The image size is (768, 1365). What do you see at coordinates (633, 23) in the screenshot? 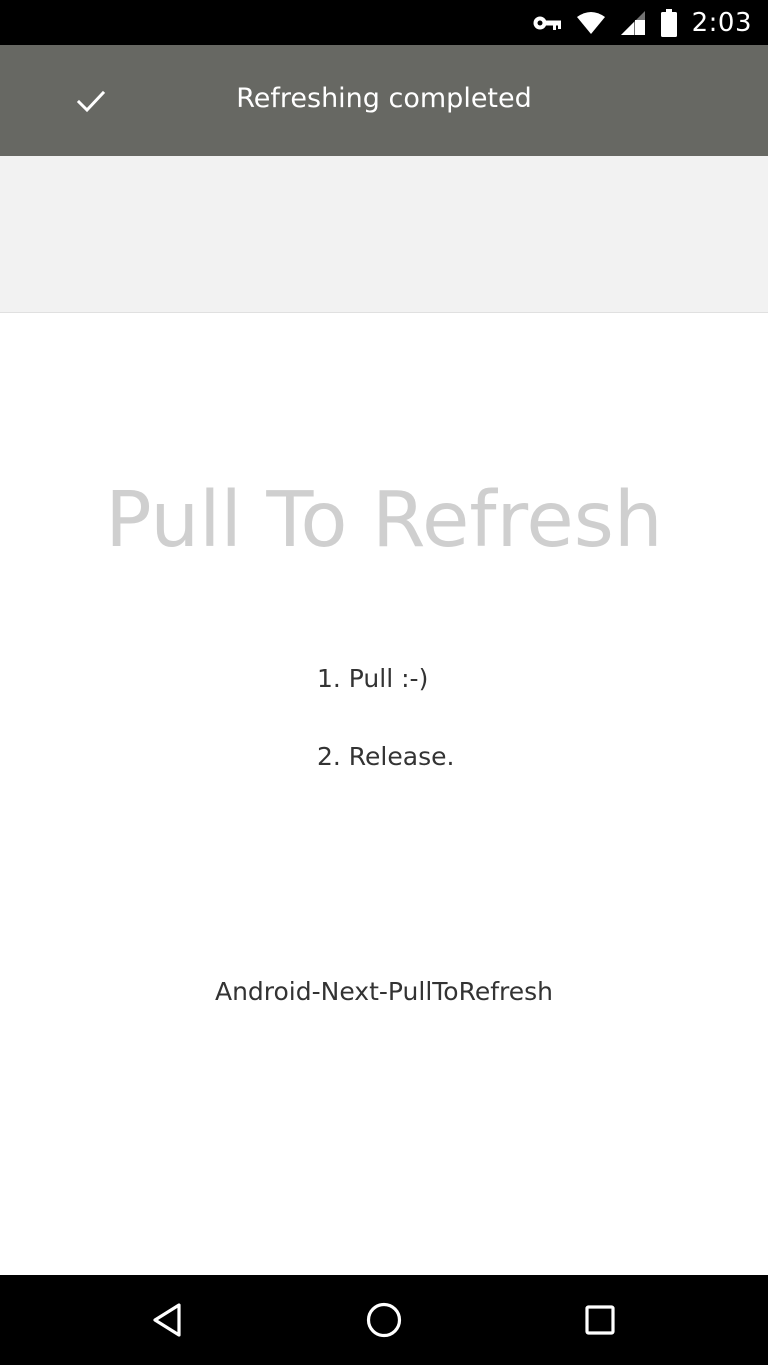
I see `cell-signal-icon` at bounding box center [633, 23].